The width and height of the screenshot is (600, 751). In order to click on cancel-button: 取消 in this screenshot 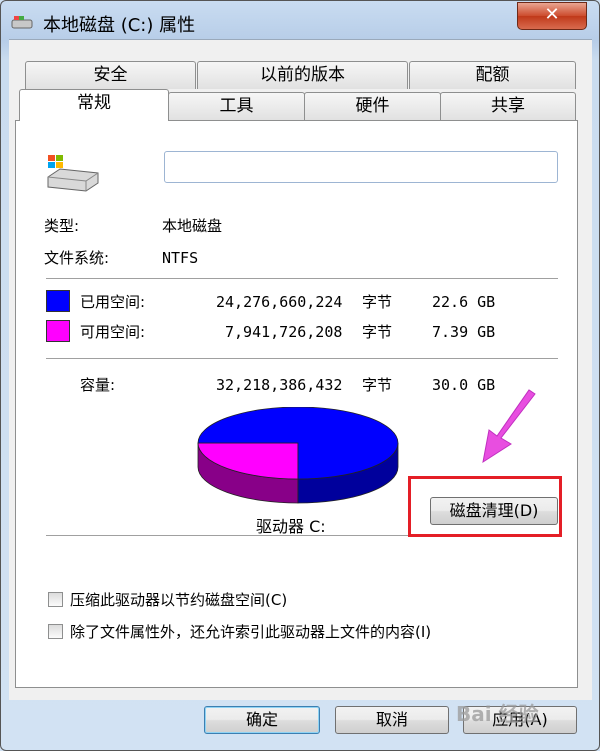, I will do `click(392, 720)`.